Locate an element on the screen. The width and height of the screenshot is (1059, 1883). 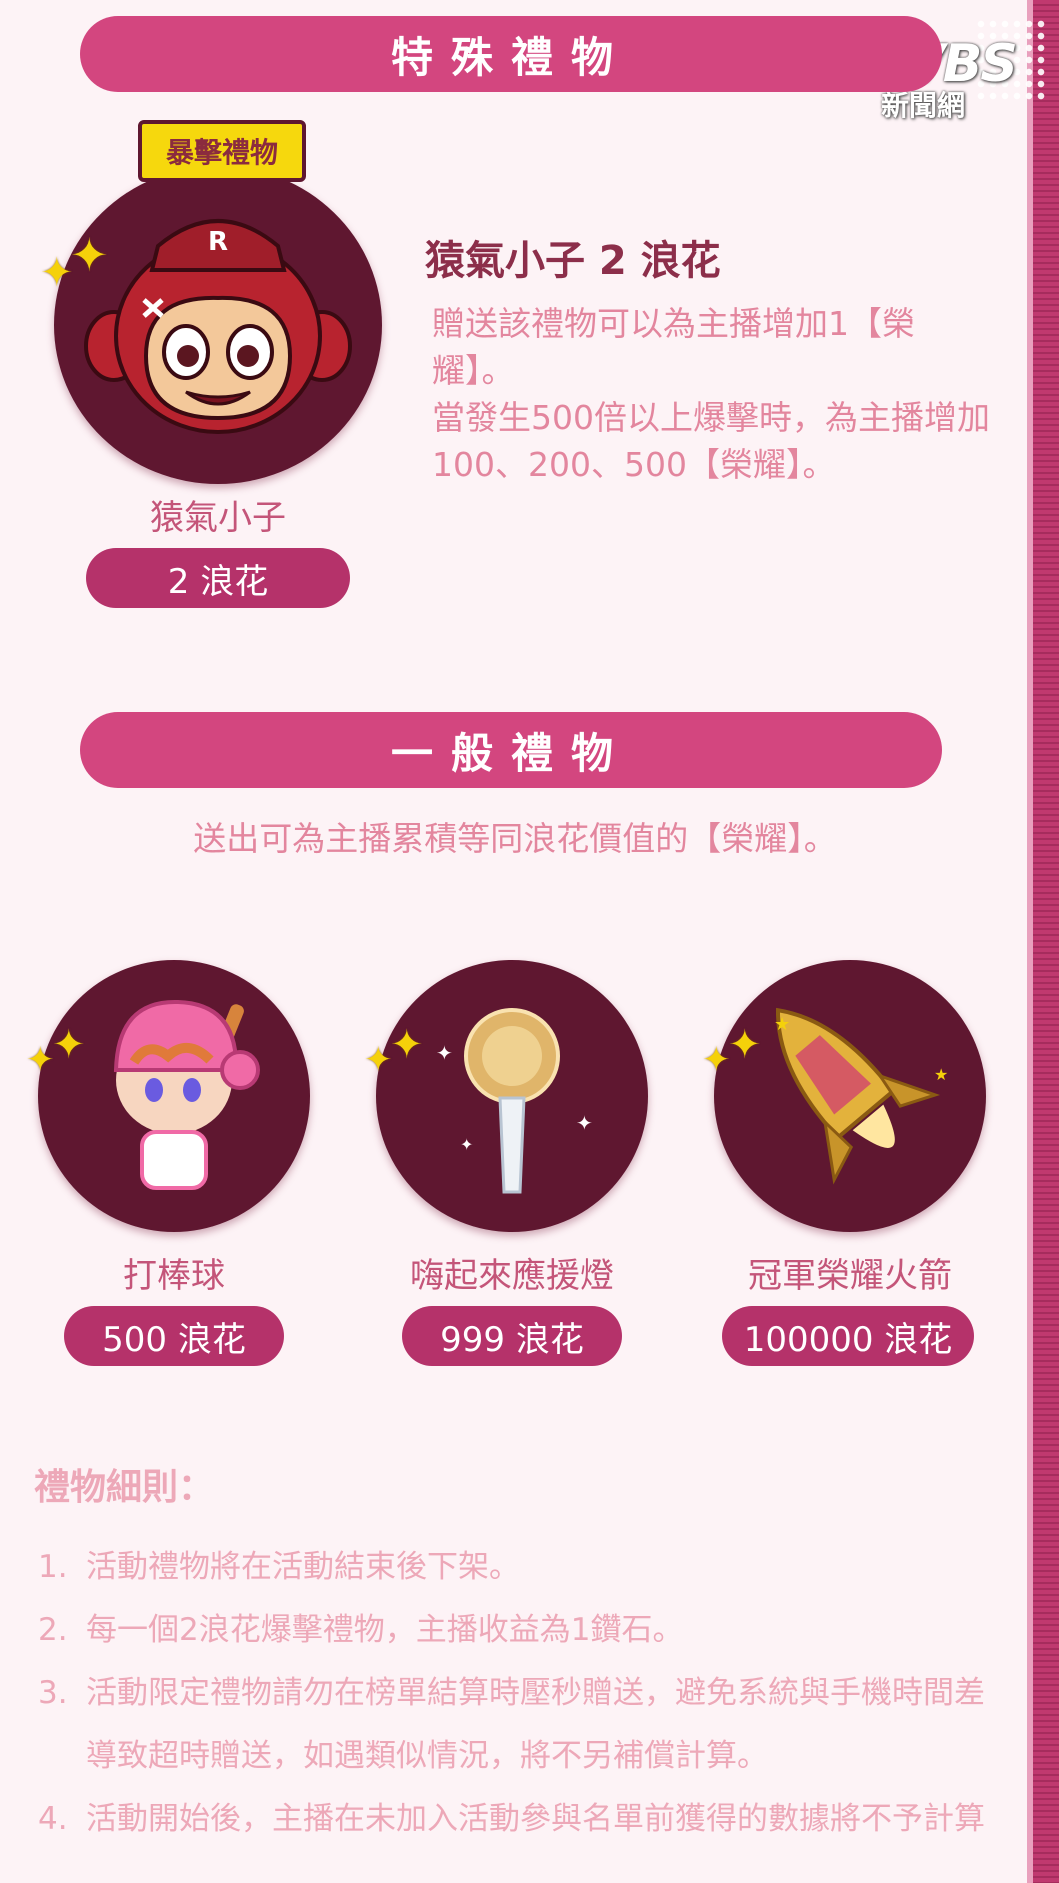
gift-name-baseball: 打棒球 is located at coordinates (174, 1276).